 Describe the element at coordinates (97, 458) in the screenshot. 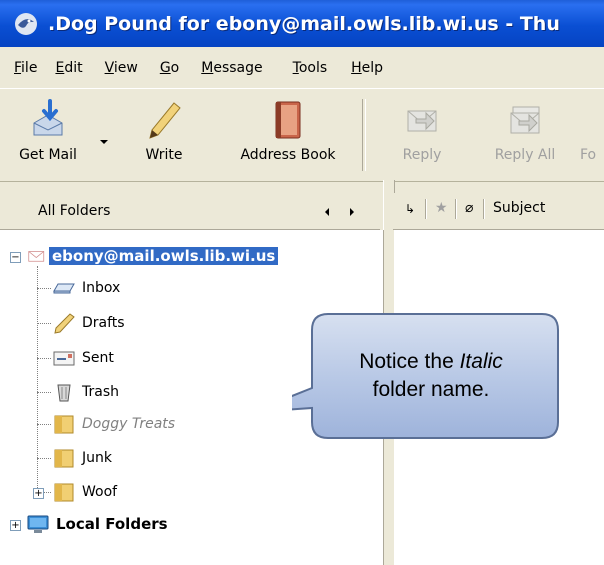

I see `folder-label-junk: Junk` at that location.